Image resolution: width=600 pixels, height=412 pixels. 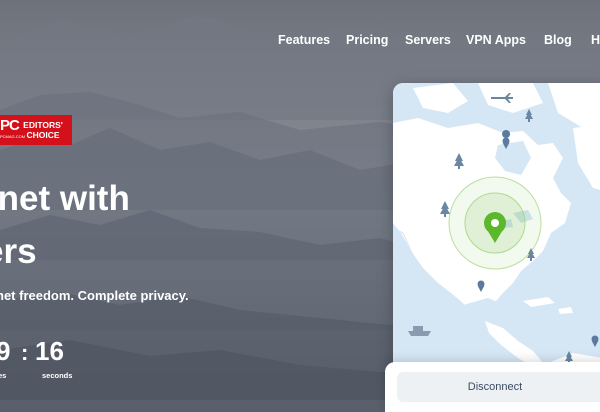 What do you see at coordinates (496, 40) in the screenshot?
I see `nav-vpn-apps: VPN Apps` at bounding box center [496, 40].